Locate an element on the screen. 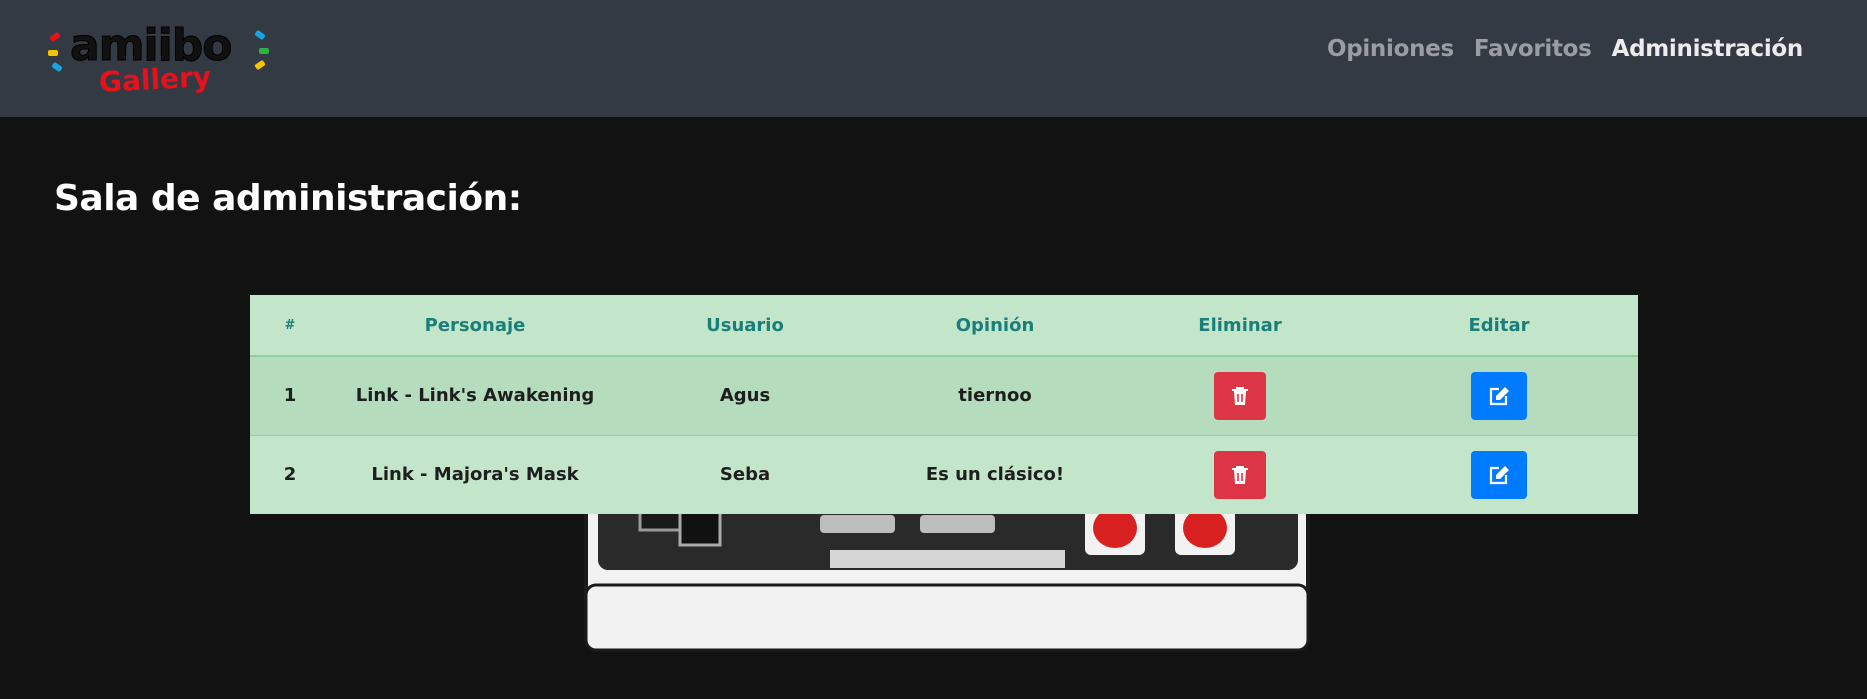 The width and height of the screenshot is (1867, 699). nav-link-favoritos: Favoritos is located at coordinates (1533, 49).